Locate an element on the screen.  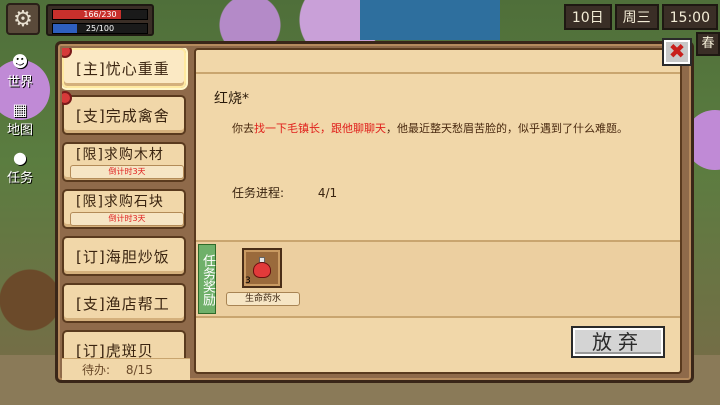
quest-list-item: [支]完成禽舍 is located at coordinates (124, 113).